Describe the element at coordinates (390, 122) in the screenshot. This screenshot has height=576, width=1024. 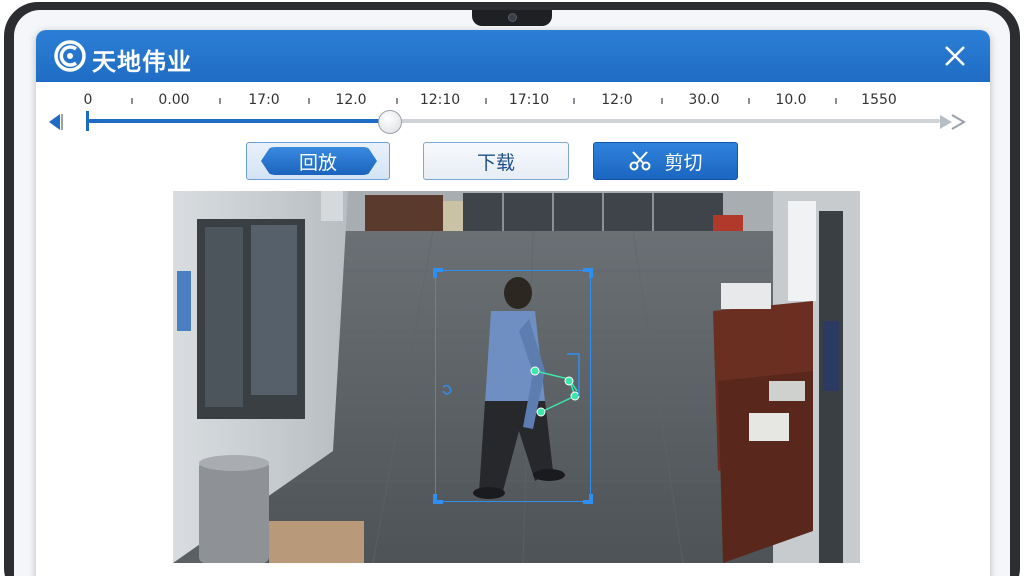
I see `timeline-scrubber` at that location.